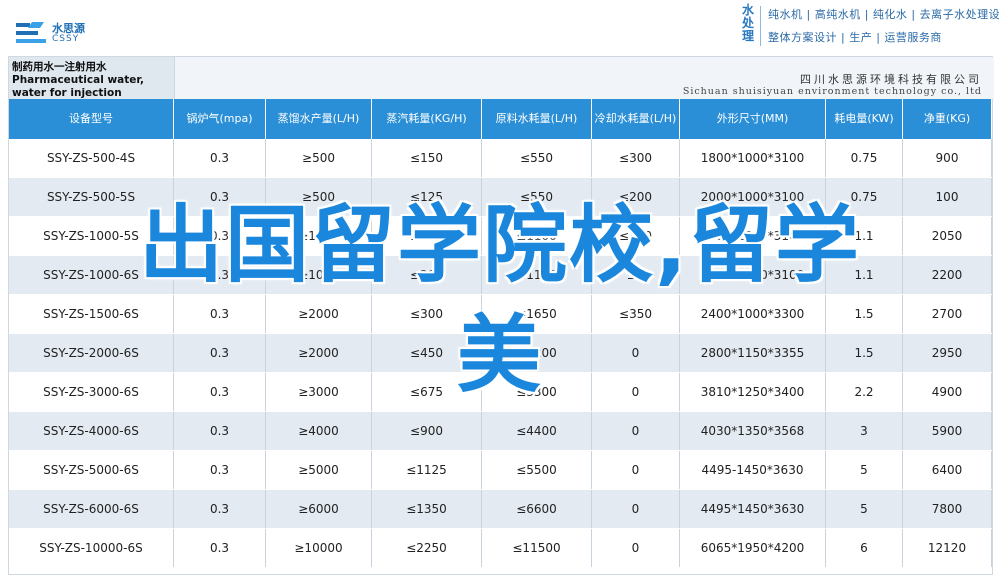  Describe the element at coordinates (427, 353) in the screenshot. I see `table-cell: ≤450` at that location.